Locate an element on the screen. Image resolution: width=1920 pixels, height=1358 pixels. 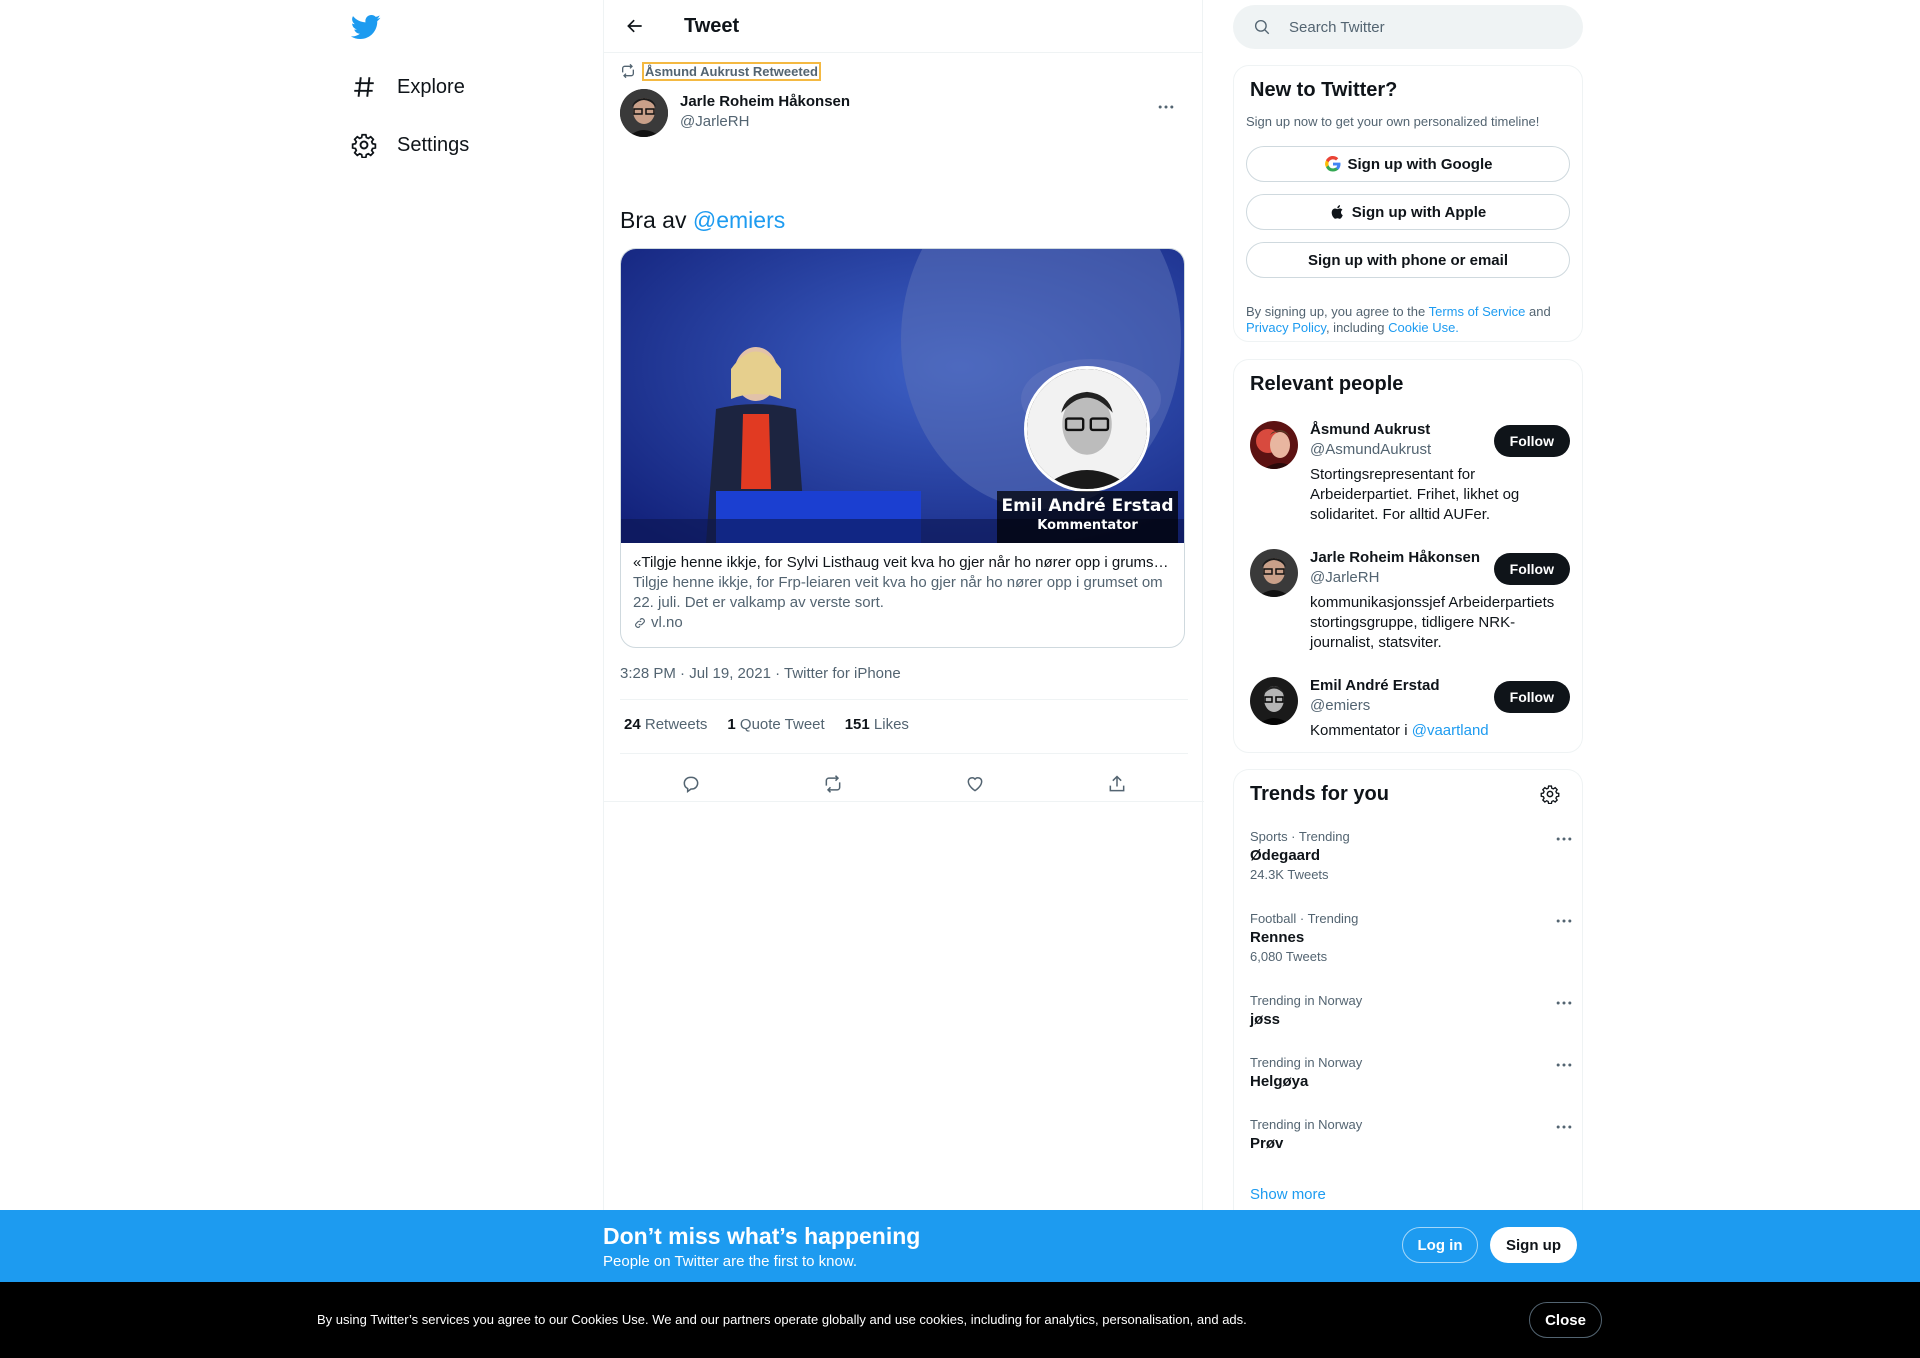
trend-meta: Football · Trending is located at coordinates (1304, 918).